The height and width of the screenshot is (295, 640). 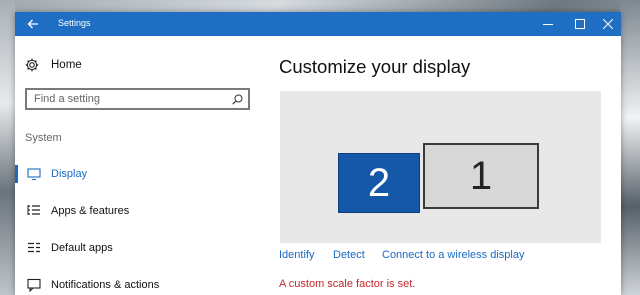 What do you see at coordinates (34, 174) in the screenshot?
I see `monitor-icon` at bounding box center [34, 174].